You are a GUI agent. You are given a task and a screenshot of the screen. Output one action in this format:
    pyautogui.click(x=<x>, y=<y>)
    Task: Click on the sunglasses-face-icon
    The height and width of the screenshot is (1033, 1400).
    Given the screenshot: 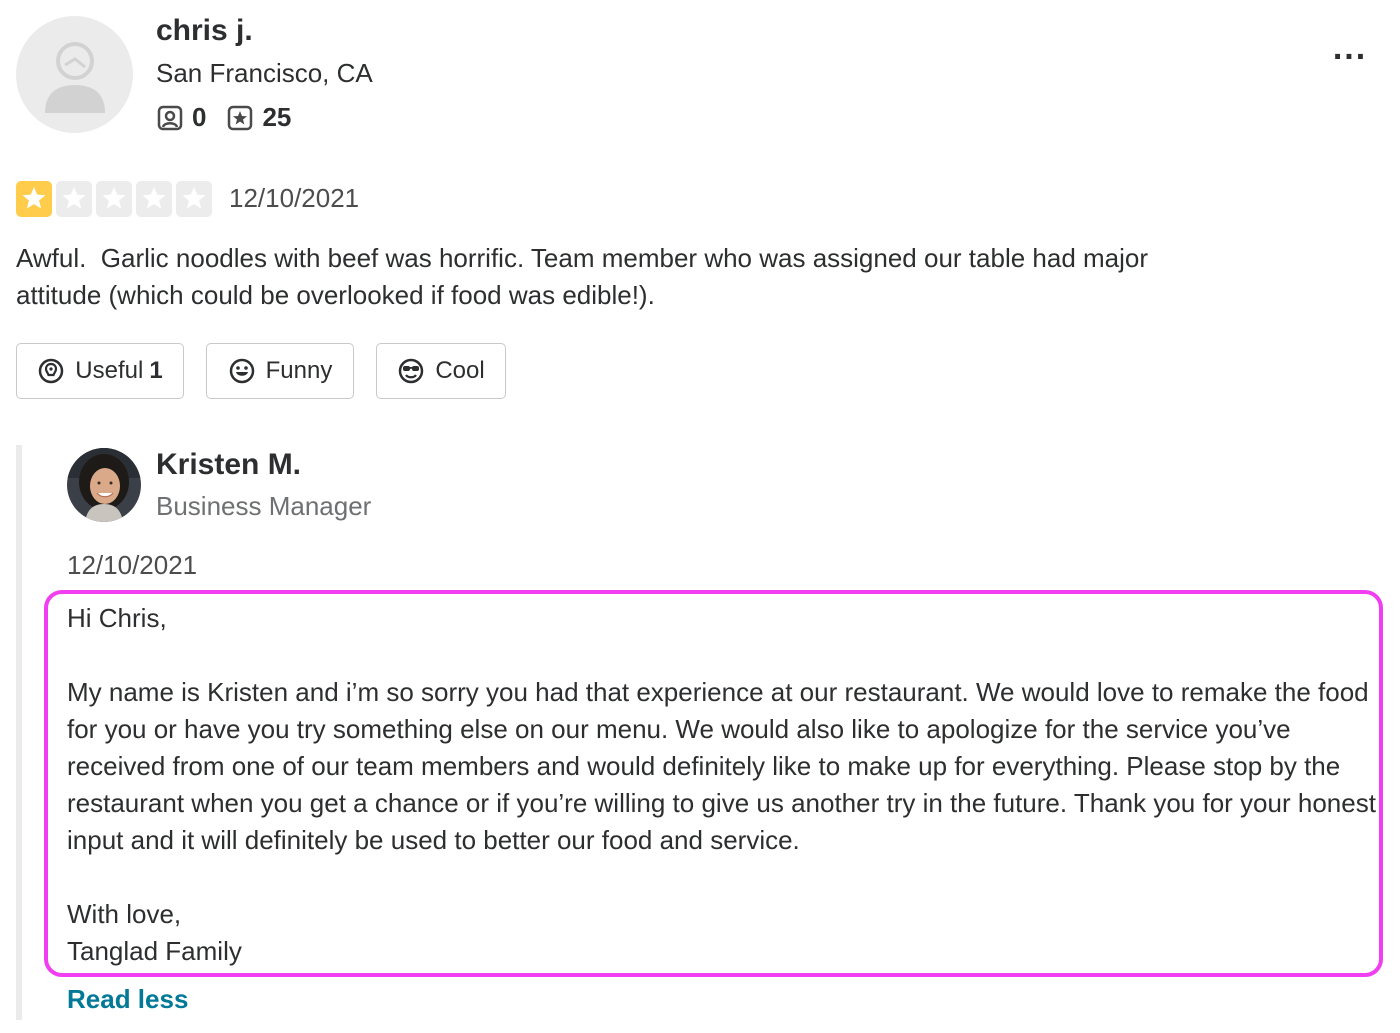 What is the action you would take?
    pyautogui.click(x=411, y=371)
    